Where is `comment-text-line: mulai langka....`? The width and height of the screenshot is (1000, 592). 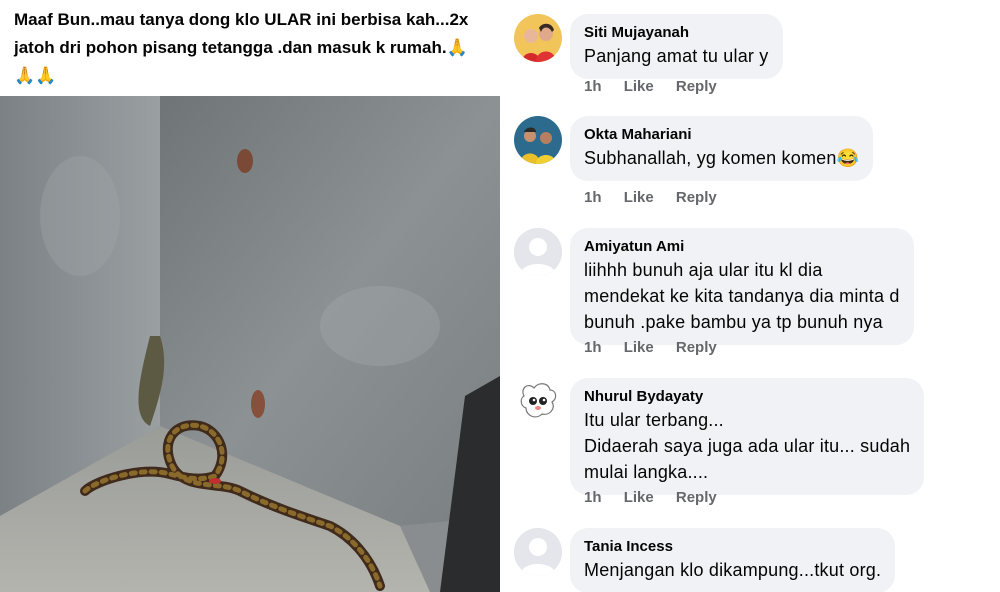 comment-text-line: mulai langka.... is located at coordinates (646, 472).